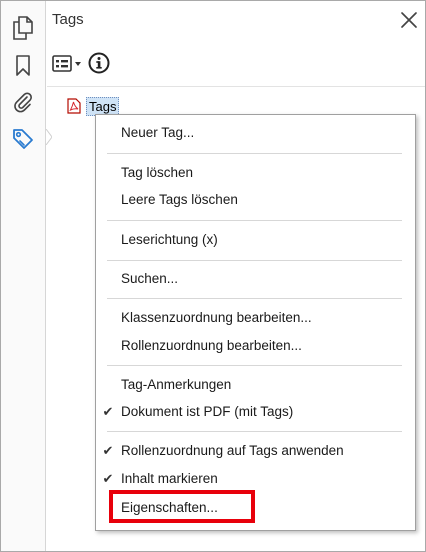 The width and height of the screenshot is (426, 552). I want to click on menu-item-tag-annotations: Tag-Anmerkungen, so click(255, 385).